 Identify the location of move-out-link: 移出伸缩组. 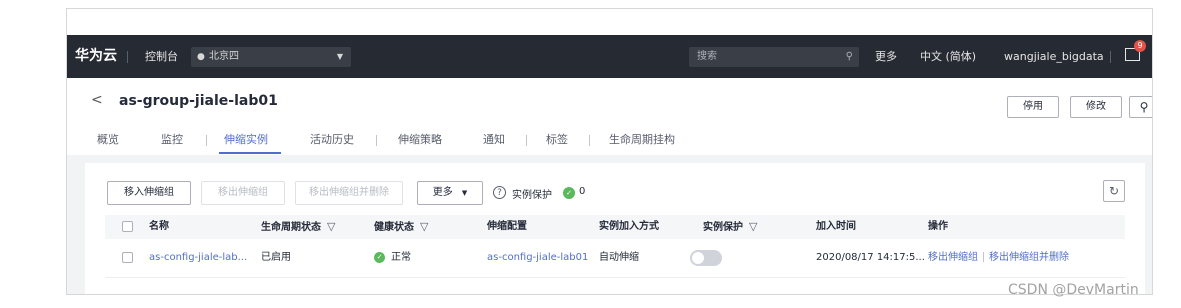
(953, 257).